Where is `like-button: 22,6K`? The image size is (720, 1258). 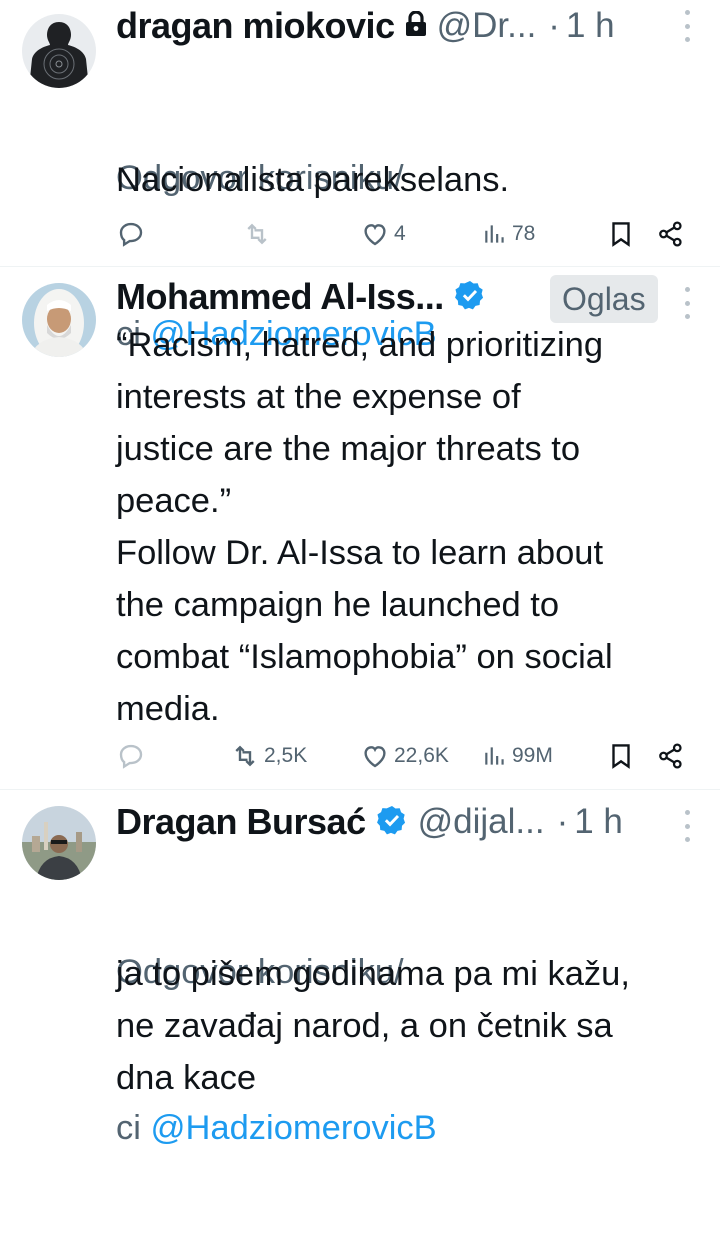 like-button: 22,6K is located at coordinates (404, 756).